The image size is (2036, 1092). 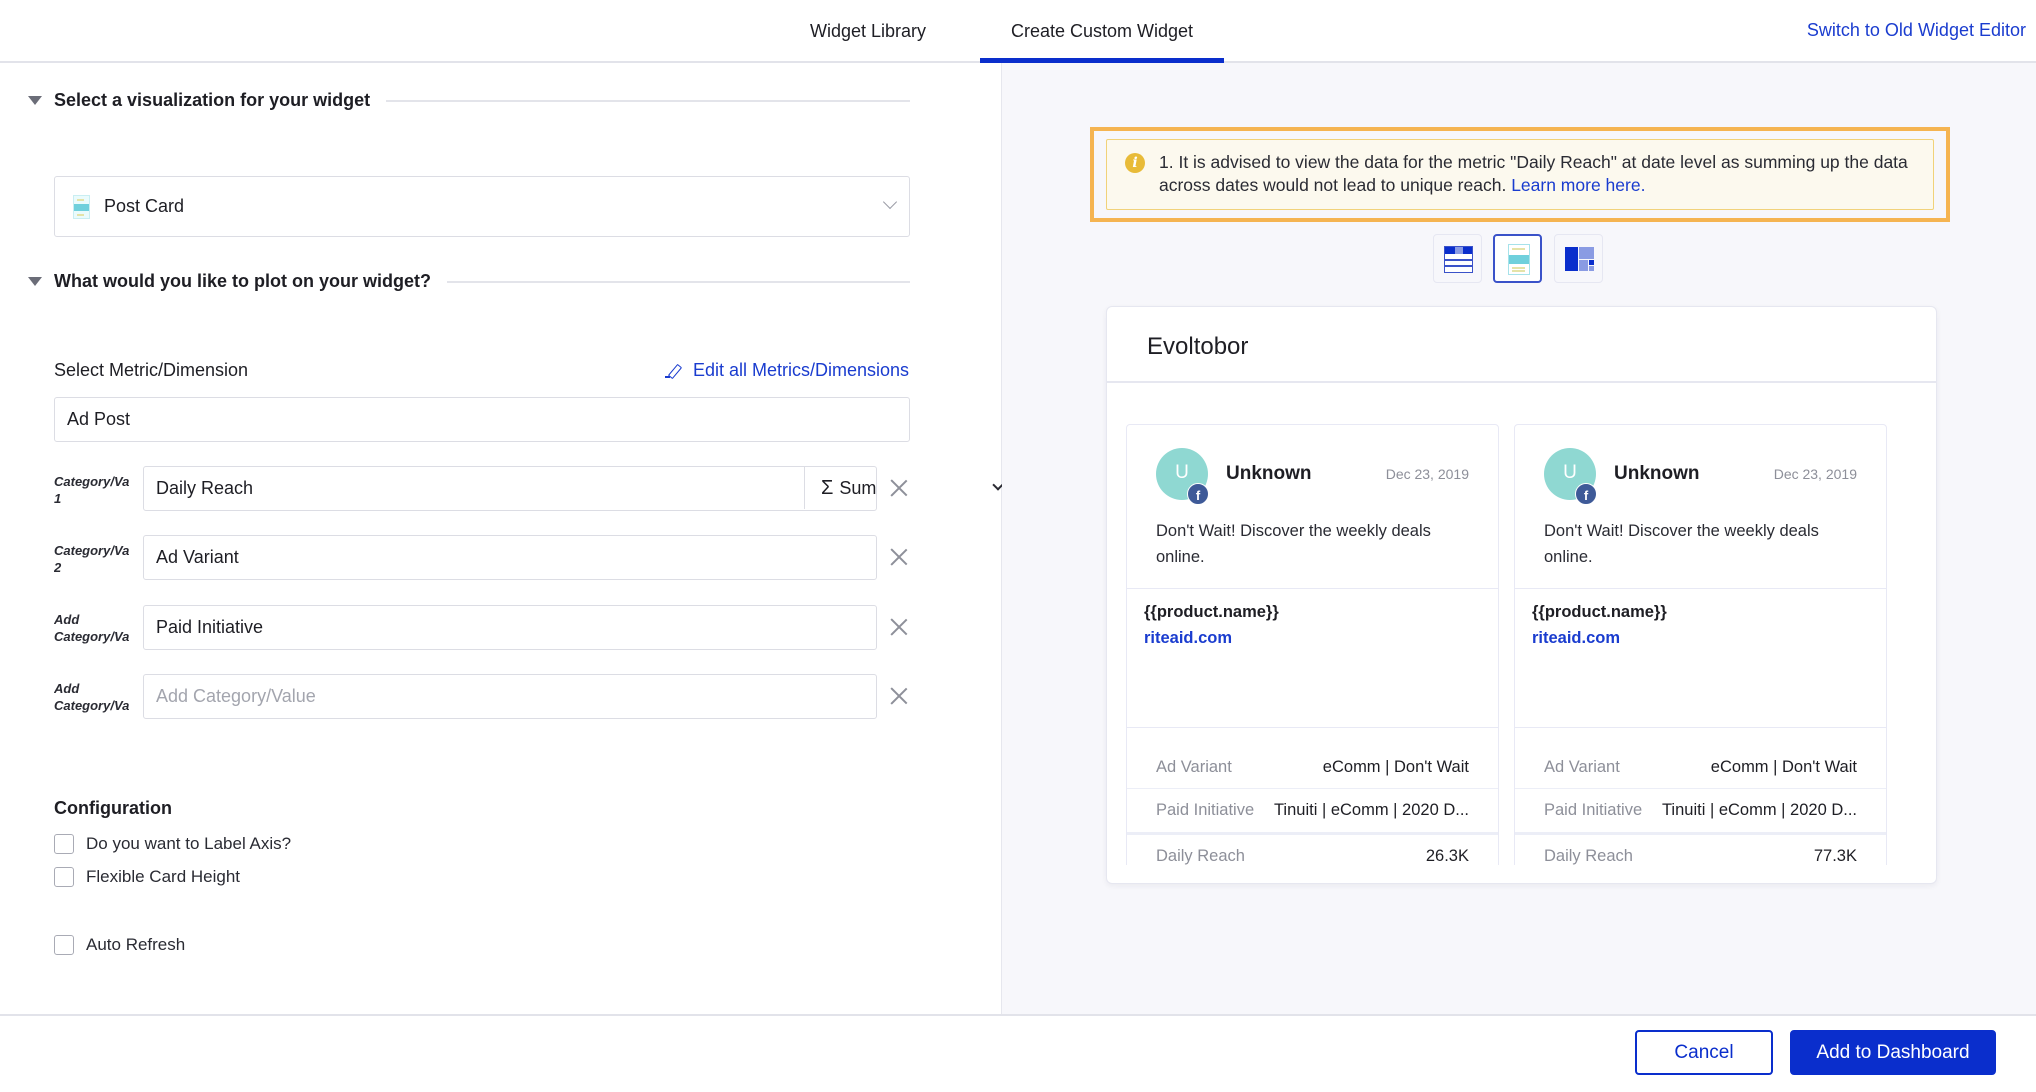 I want to click on checkbox-label: Flexible Card Height, so click(x=163, y=876).